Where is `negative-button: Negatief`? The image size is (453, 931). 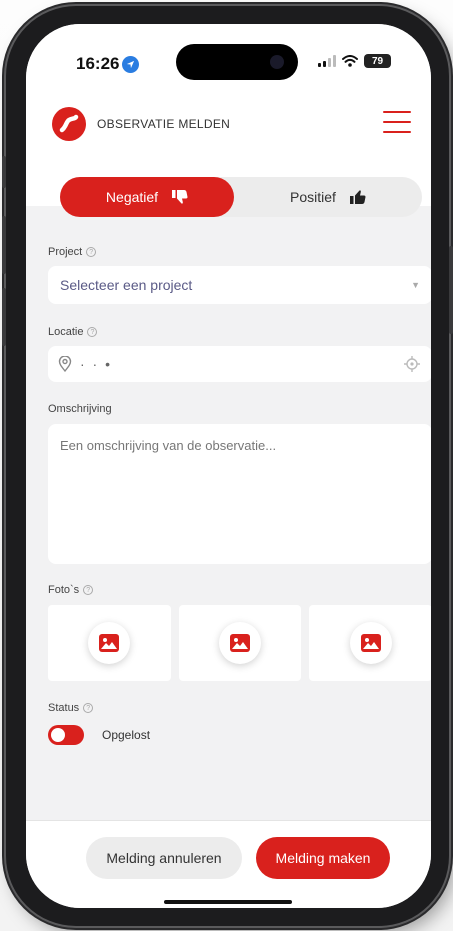
negative-button: Negatief is located at coordinates (147, 197).